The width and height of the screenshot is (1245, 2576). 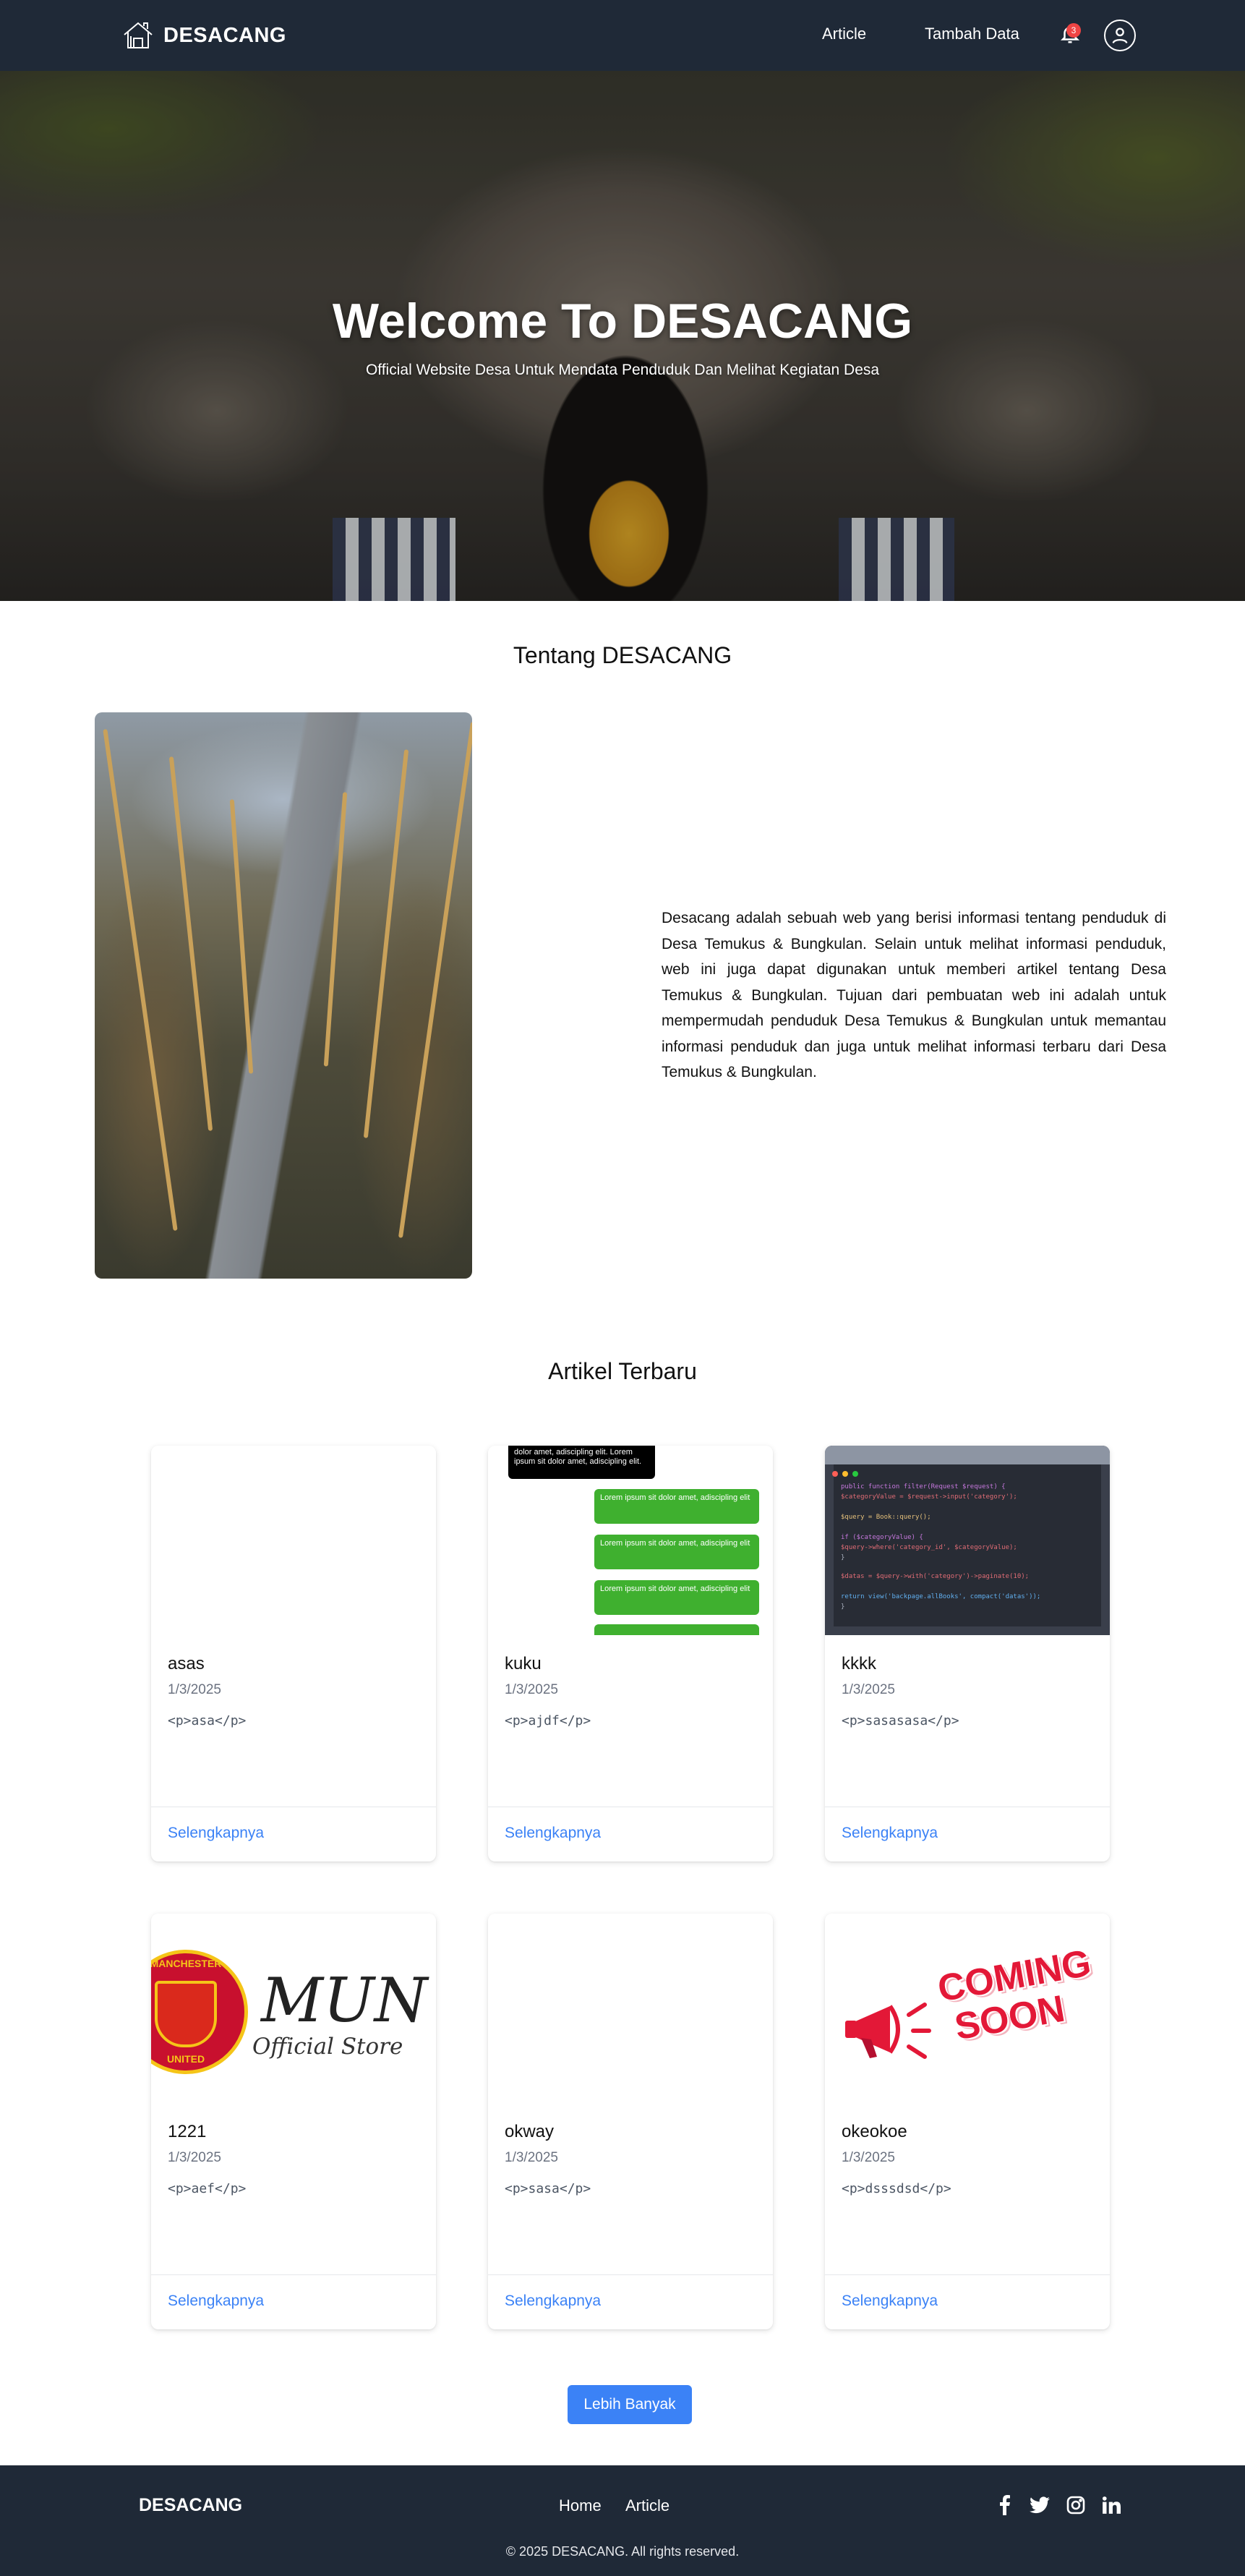 What do you see at coordinates (548, 2188) in the screenshot?
I see `article-excerpt: <p>sasa</p>` at bounding box center [548, 2188].